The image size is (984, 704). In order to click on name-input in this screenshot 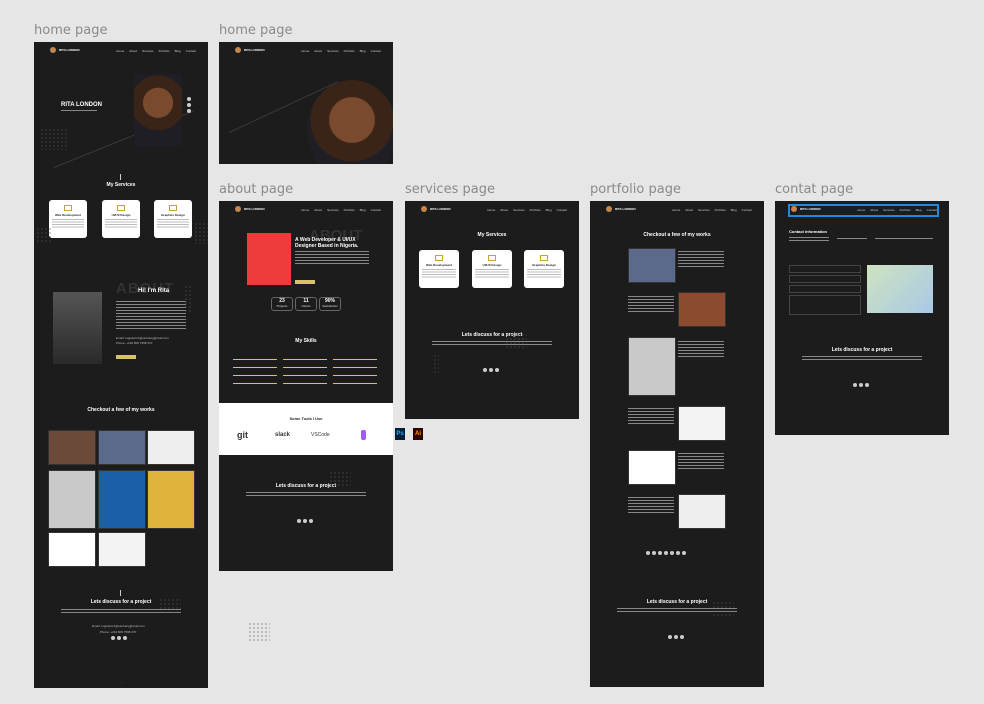, I will do `click(825, 269)`.